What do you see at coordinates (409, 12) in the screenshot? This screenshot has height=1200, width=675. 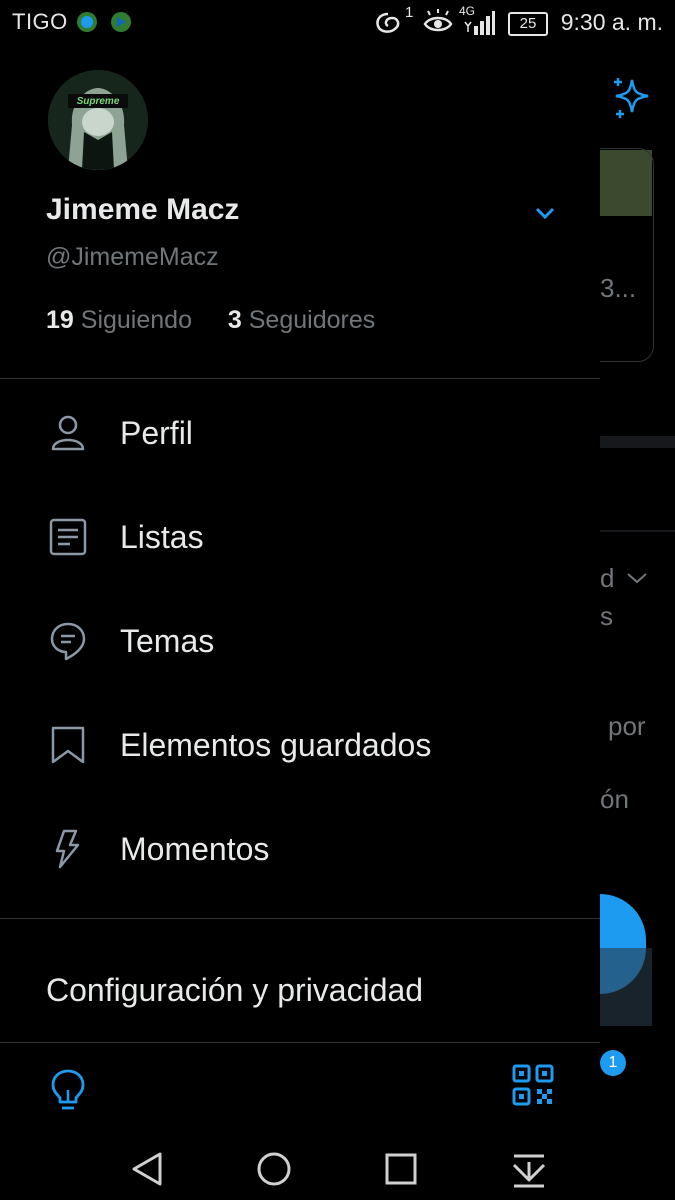 I see `notification-count: 1` at bounding box center [409, 12].